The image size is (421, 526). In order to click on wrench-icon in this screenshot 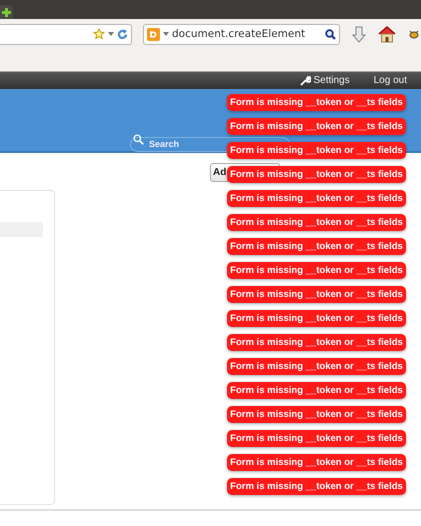, I will do `click(306, 80)`.